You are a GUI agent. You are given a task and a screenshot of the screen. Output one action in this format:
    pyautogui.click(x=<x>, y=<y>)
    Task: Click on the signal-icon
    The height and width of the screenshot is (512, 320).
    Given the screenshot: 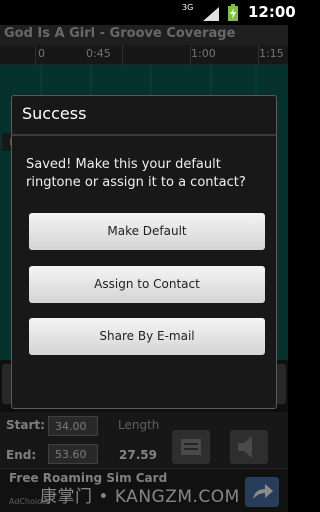 What is the action you would take?
    pyautogui.click(x=211, y=15)
    